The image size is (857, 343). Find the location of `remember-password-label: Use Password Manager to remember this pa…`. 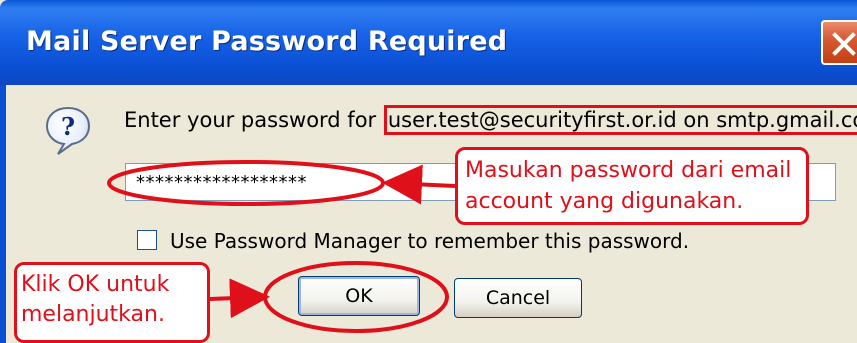

remember-password-label: Use Password Manager to remember this pa… is located at coordinates (429, 241).